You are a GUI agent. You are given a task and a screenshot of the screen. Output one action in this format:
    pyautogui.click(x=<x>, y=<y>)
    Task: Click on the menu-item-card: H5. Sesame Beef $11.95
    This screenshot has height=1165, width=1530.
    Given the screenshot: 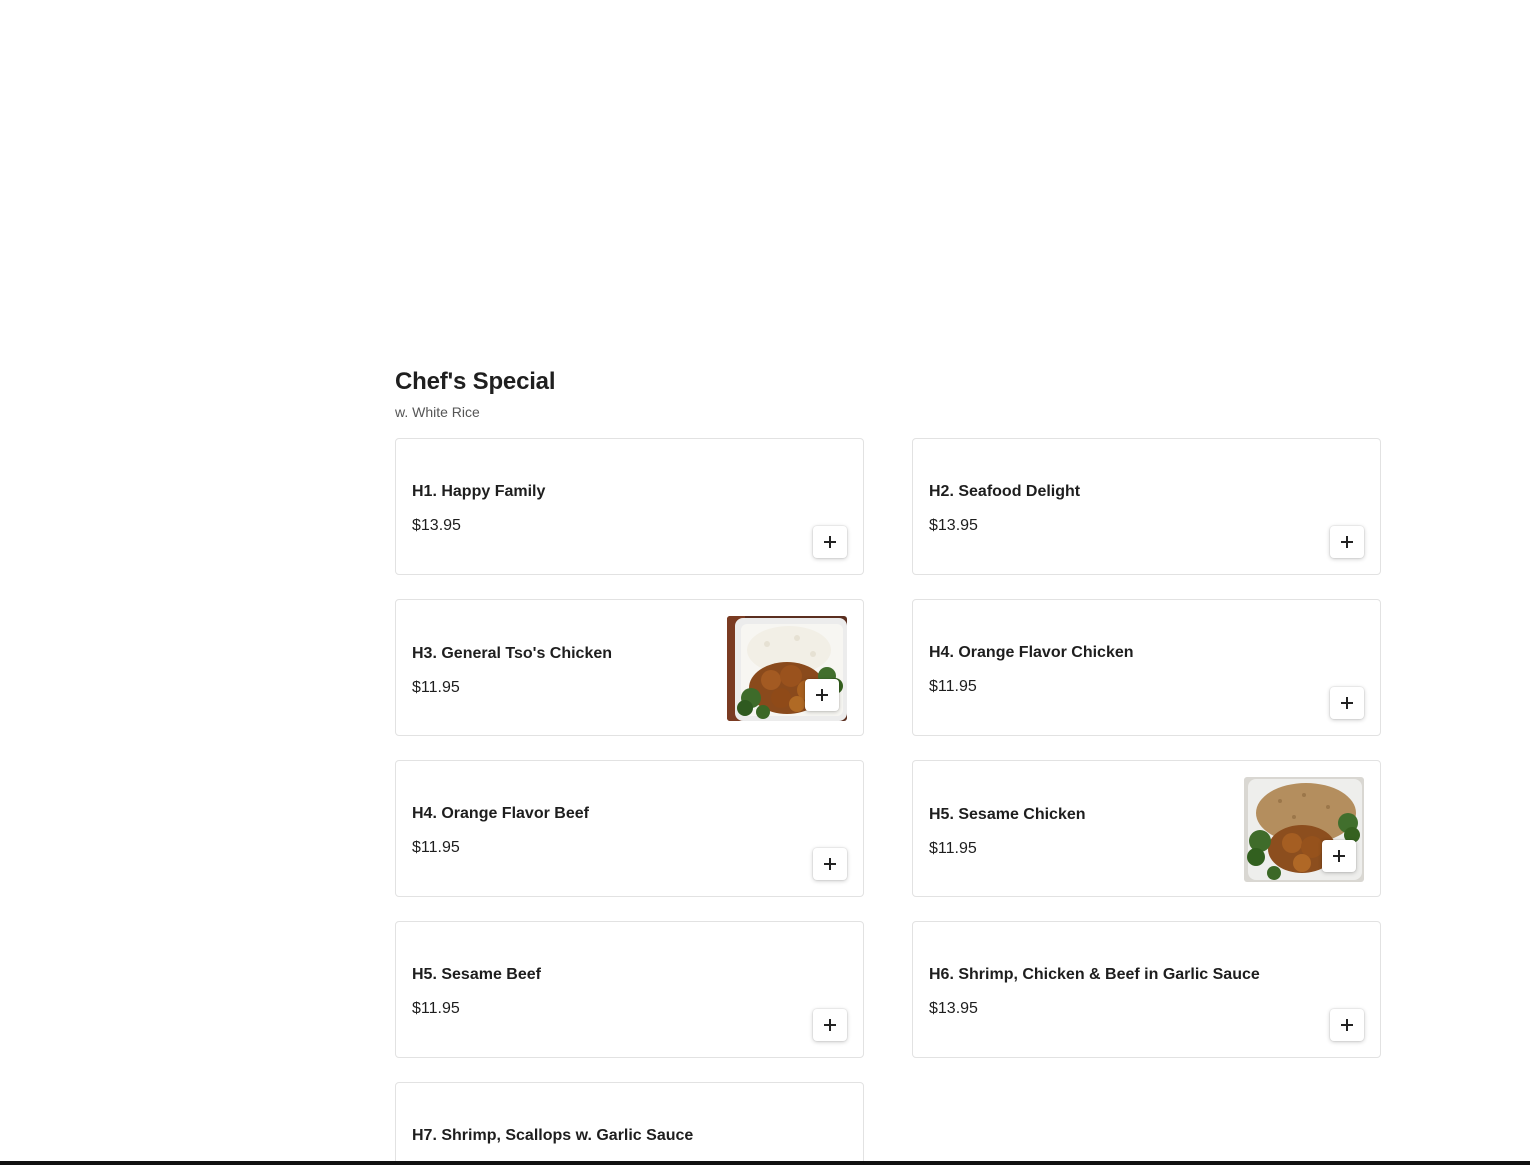 What is the action you would take?
    pyautogui.click(x=629, y=989)
    